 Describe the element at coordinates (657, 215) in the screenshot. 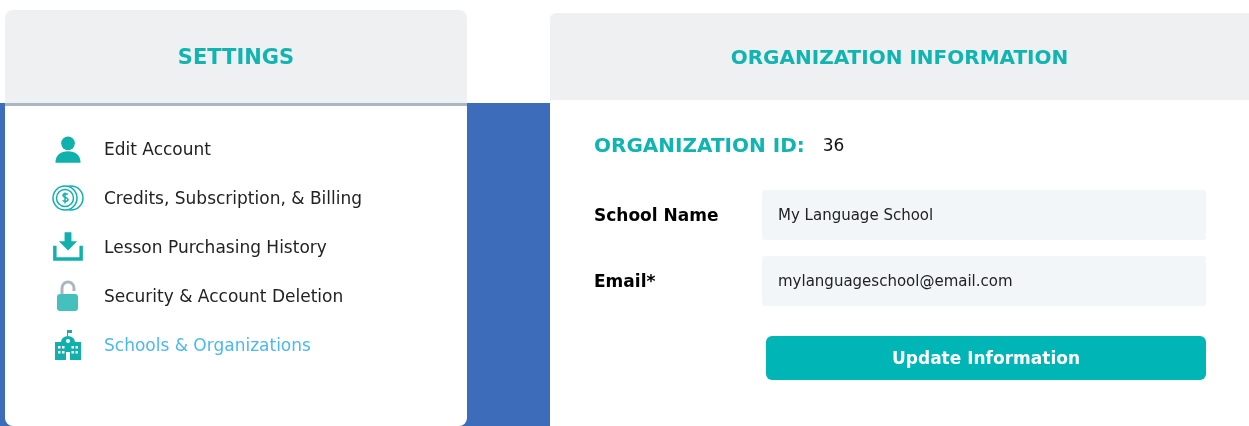

I see `field-label: School Name` at that location.